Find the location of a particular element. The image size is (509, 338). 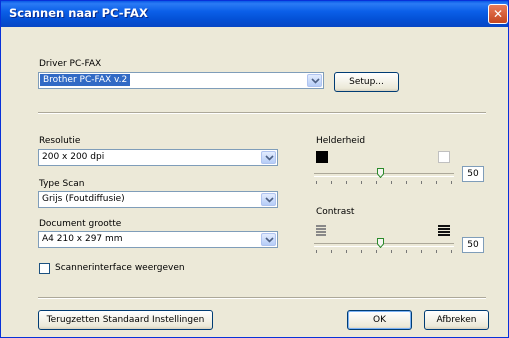

brightness-label: Helderheid is located at coordinates (341, 141).